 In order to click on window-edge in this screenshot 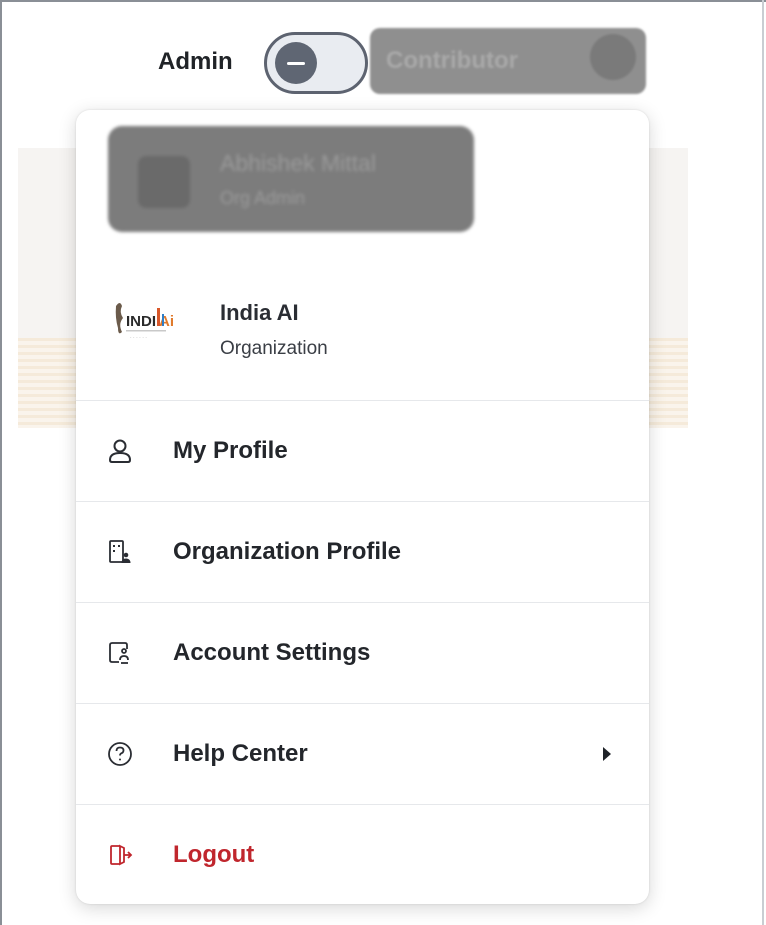, I will do `click(763, 462)`.